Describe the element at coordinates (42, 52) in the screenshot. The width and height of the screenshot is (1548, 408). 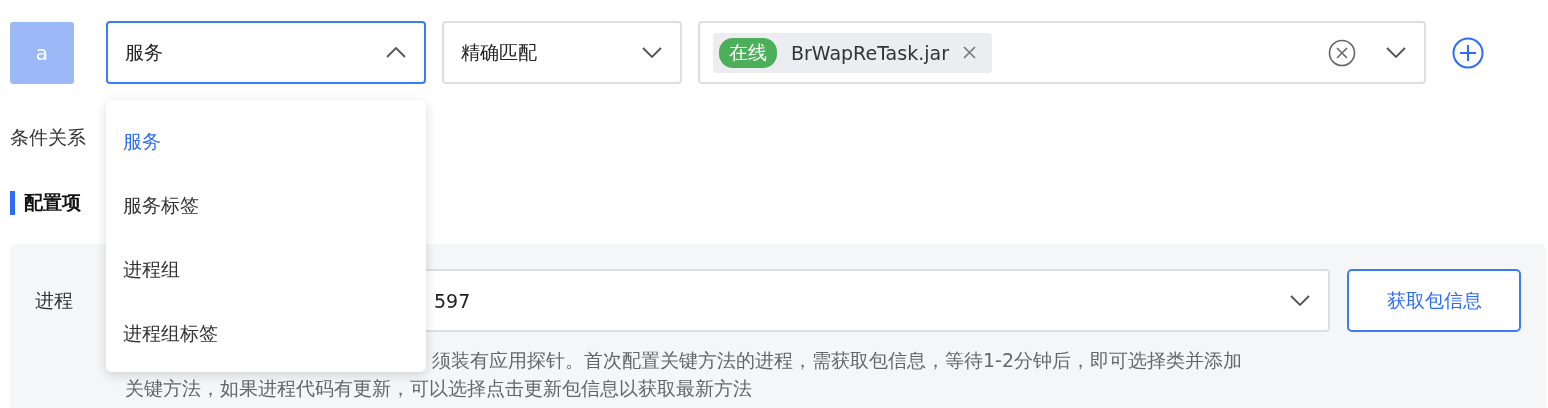
I see `avatar: a` at that location.